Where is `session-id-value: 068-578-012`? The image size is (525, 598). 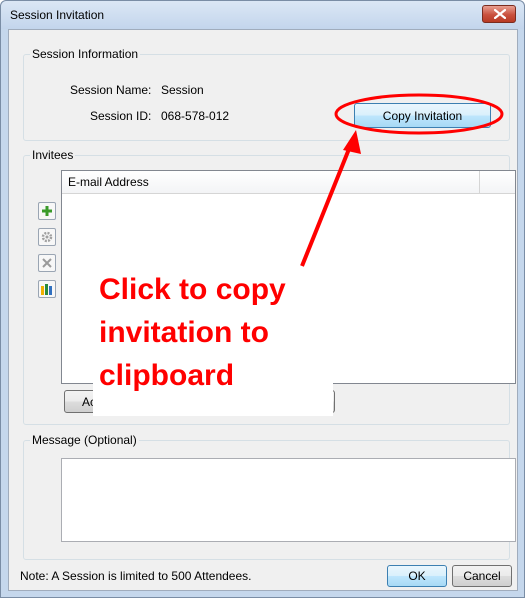
session-id-value: 068-578-012 is located at coordinates (195, 116).